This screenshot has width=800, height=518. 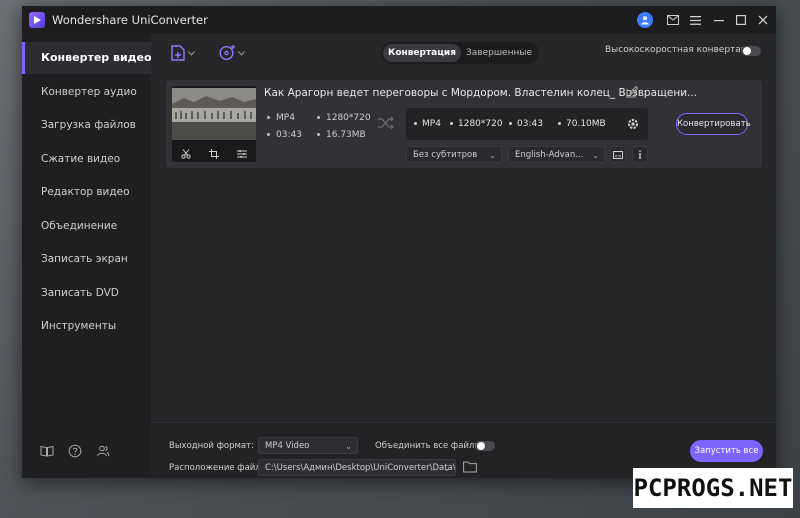 What do you see at coordinates (763, 20) in the screenshot?
I see `close-icon` at bounding box center [763, 20].